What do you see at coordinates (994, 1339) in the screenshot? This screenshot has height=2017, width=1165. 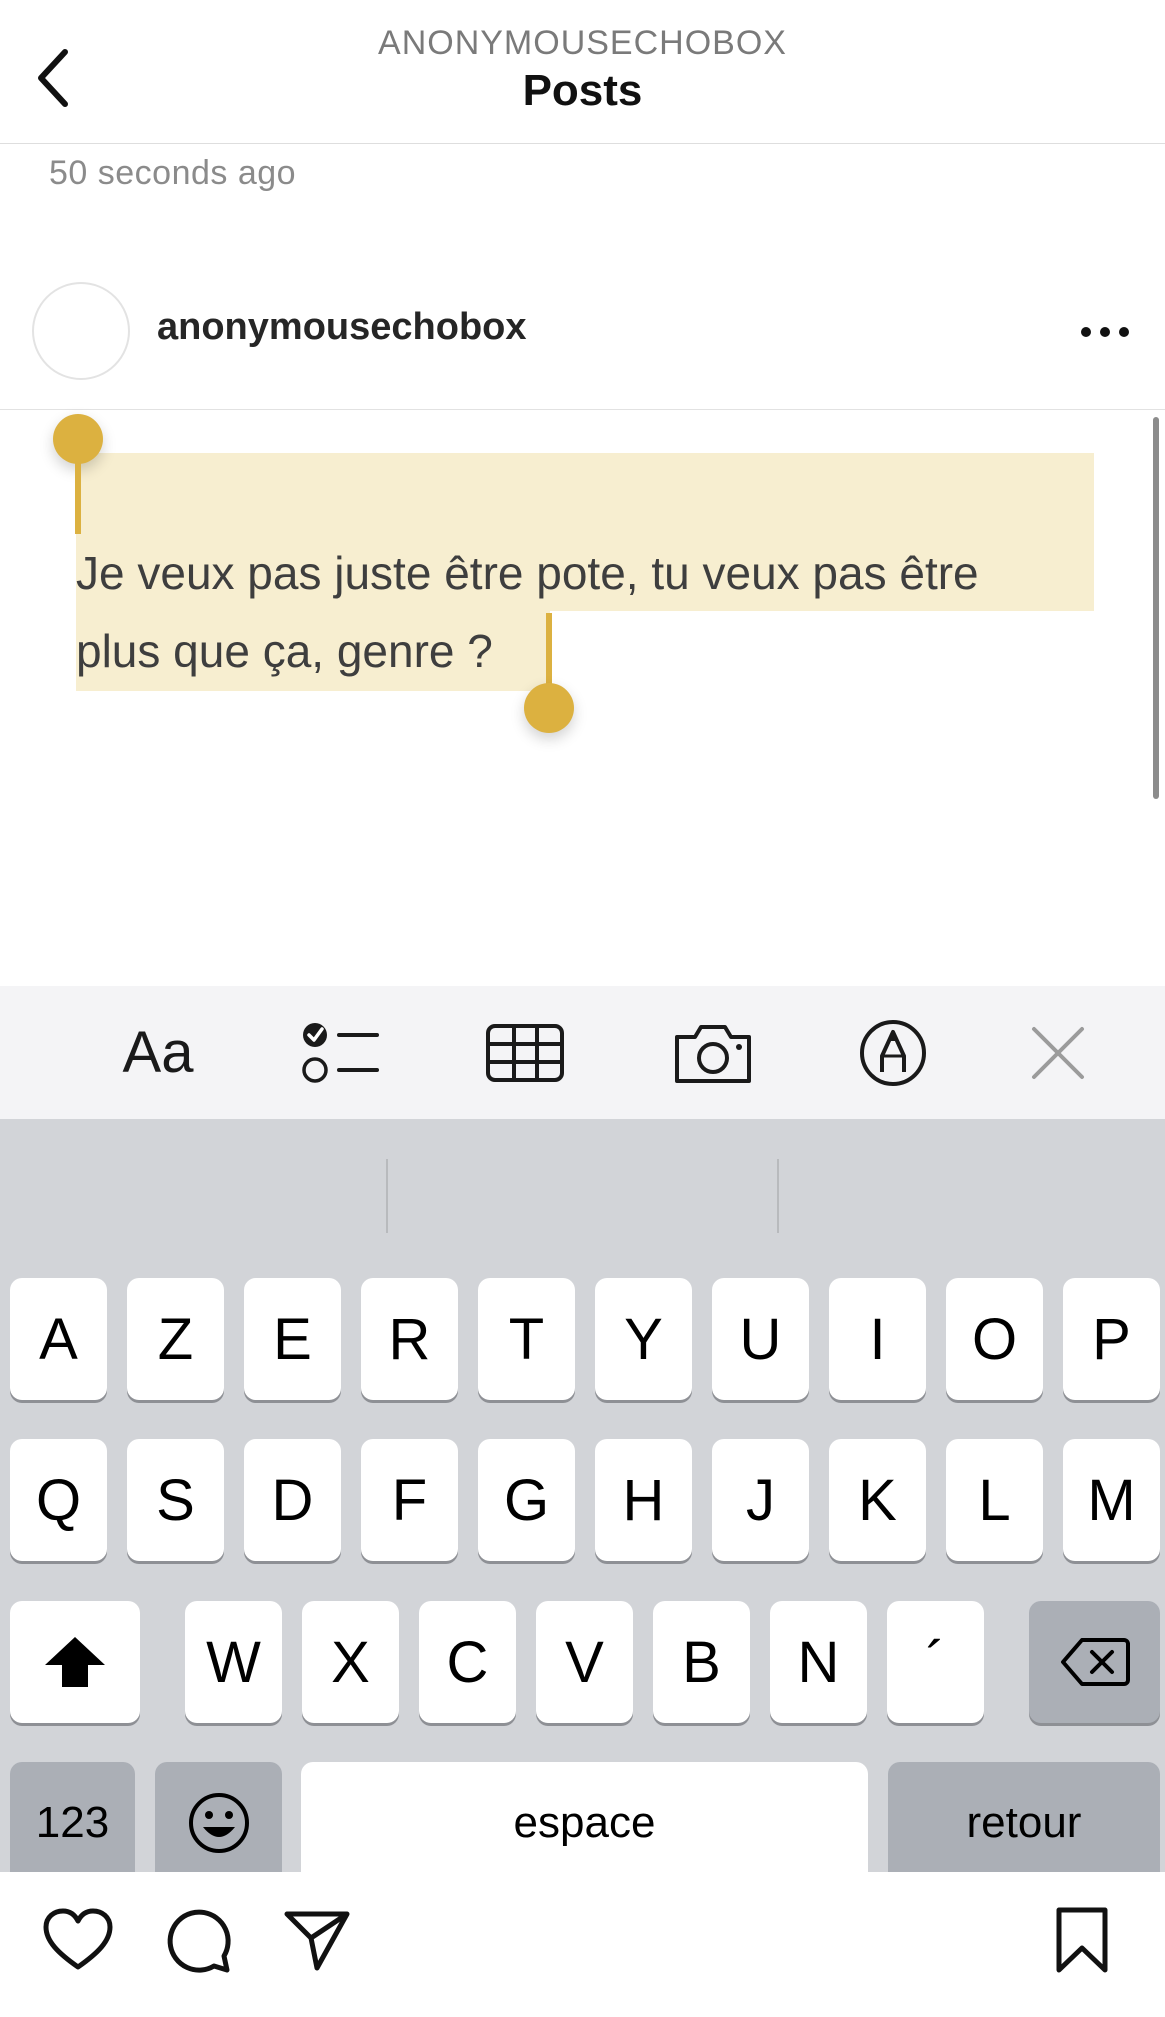 I see `key-o: O` at bounding box center [994, 1339].